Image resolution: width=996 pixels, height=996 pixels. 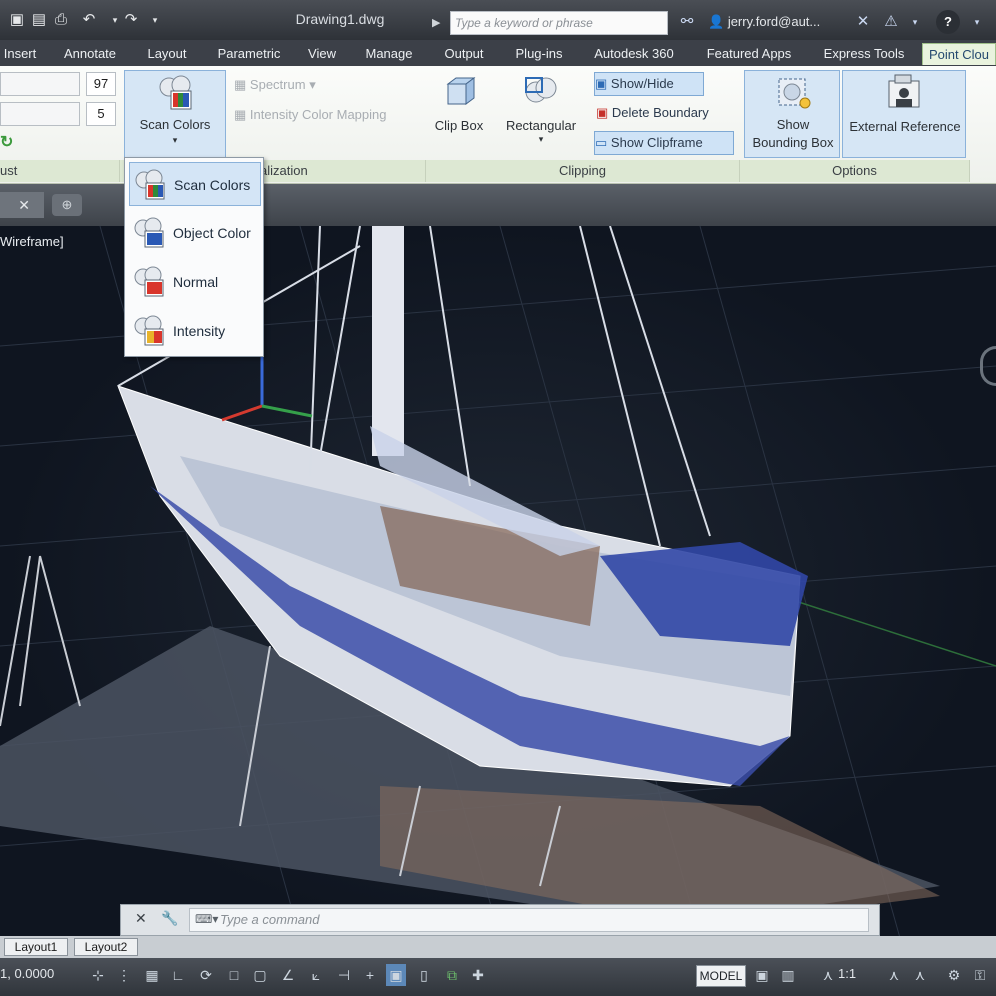 What do you see at coordinates (464, 54) in the screenshot?
I see `tab-output: Output` at bounding box center [464, 54].